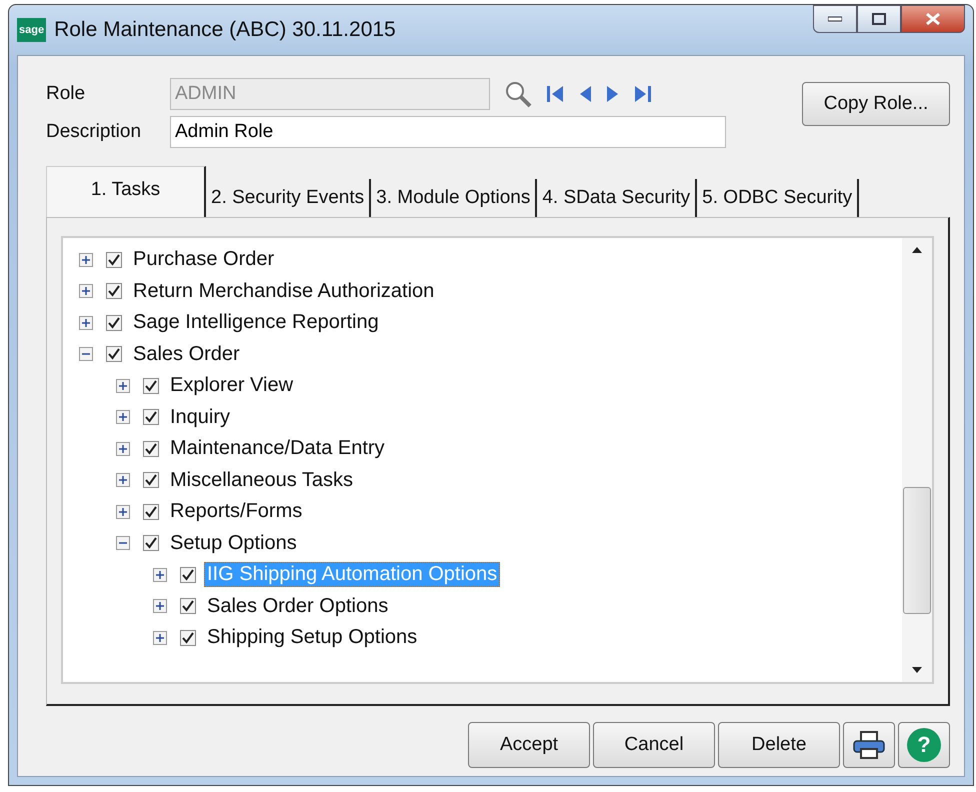 The image size is (976, 792). I want to click on tree-item: Miscellaneous Tasks, so click(261, 480).